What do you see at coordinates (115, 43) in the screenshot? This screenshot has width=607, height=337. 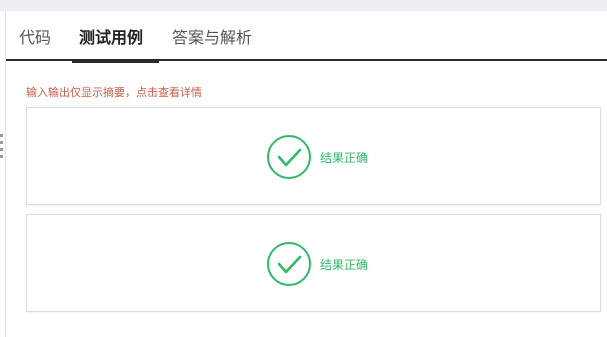 I see `tab-test-cases: 测试用例` at bounding box center [115, 43].